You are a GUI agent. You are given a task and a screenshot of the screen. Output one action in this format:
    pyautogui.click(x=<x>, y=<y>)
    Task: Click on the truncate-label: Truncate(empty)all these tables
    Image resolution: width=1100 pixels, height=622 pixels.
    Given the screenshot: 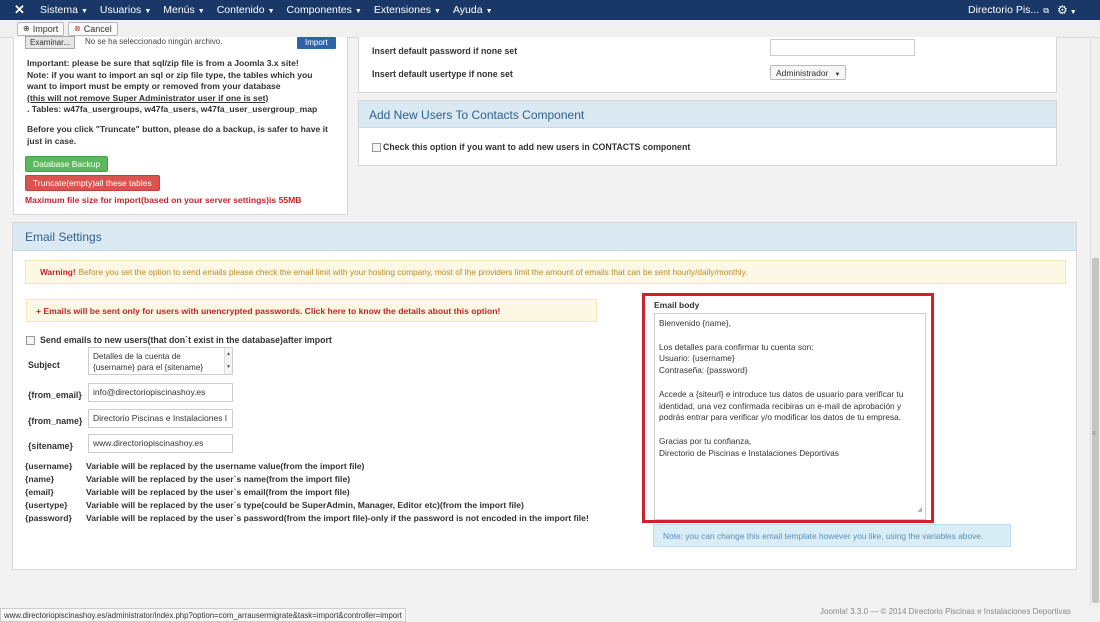 What is the action you would take?
    pyautogui.click(x=92, y=183)
    